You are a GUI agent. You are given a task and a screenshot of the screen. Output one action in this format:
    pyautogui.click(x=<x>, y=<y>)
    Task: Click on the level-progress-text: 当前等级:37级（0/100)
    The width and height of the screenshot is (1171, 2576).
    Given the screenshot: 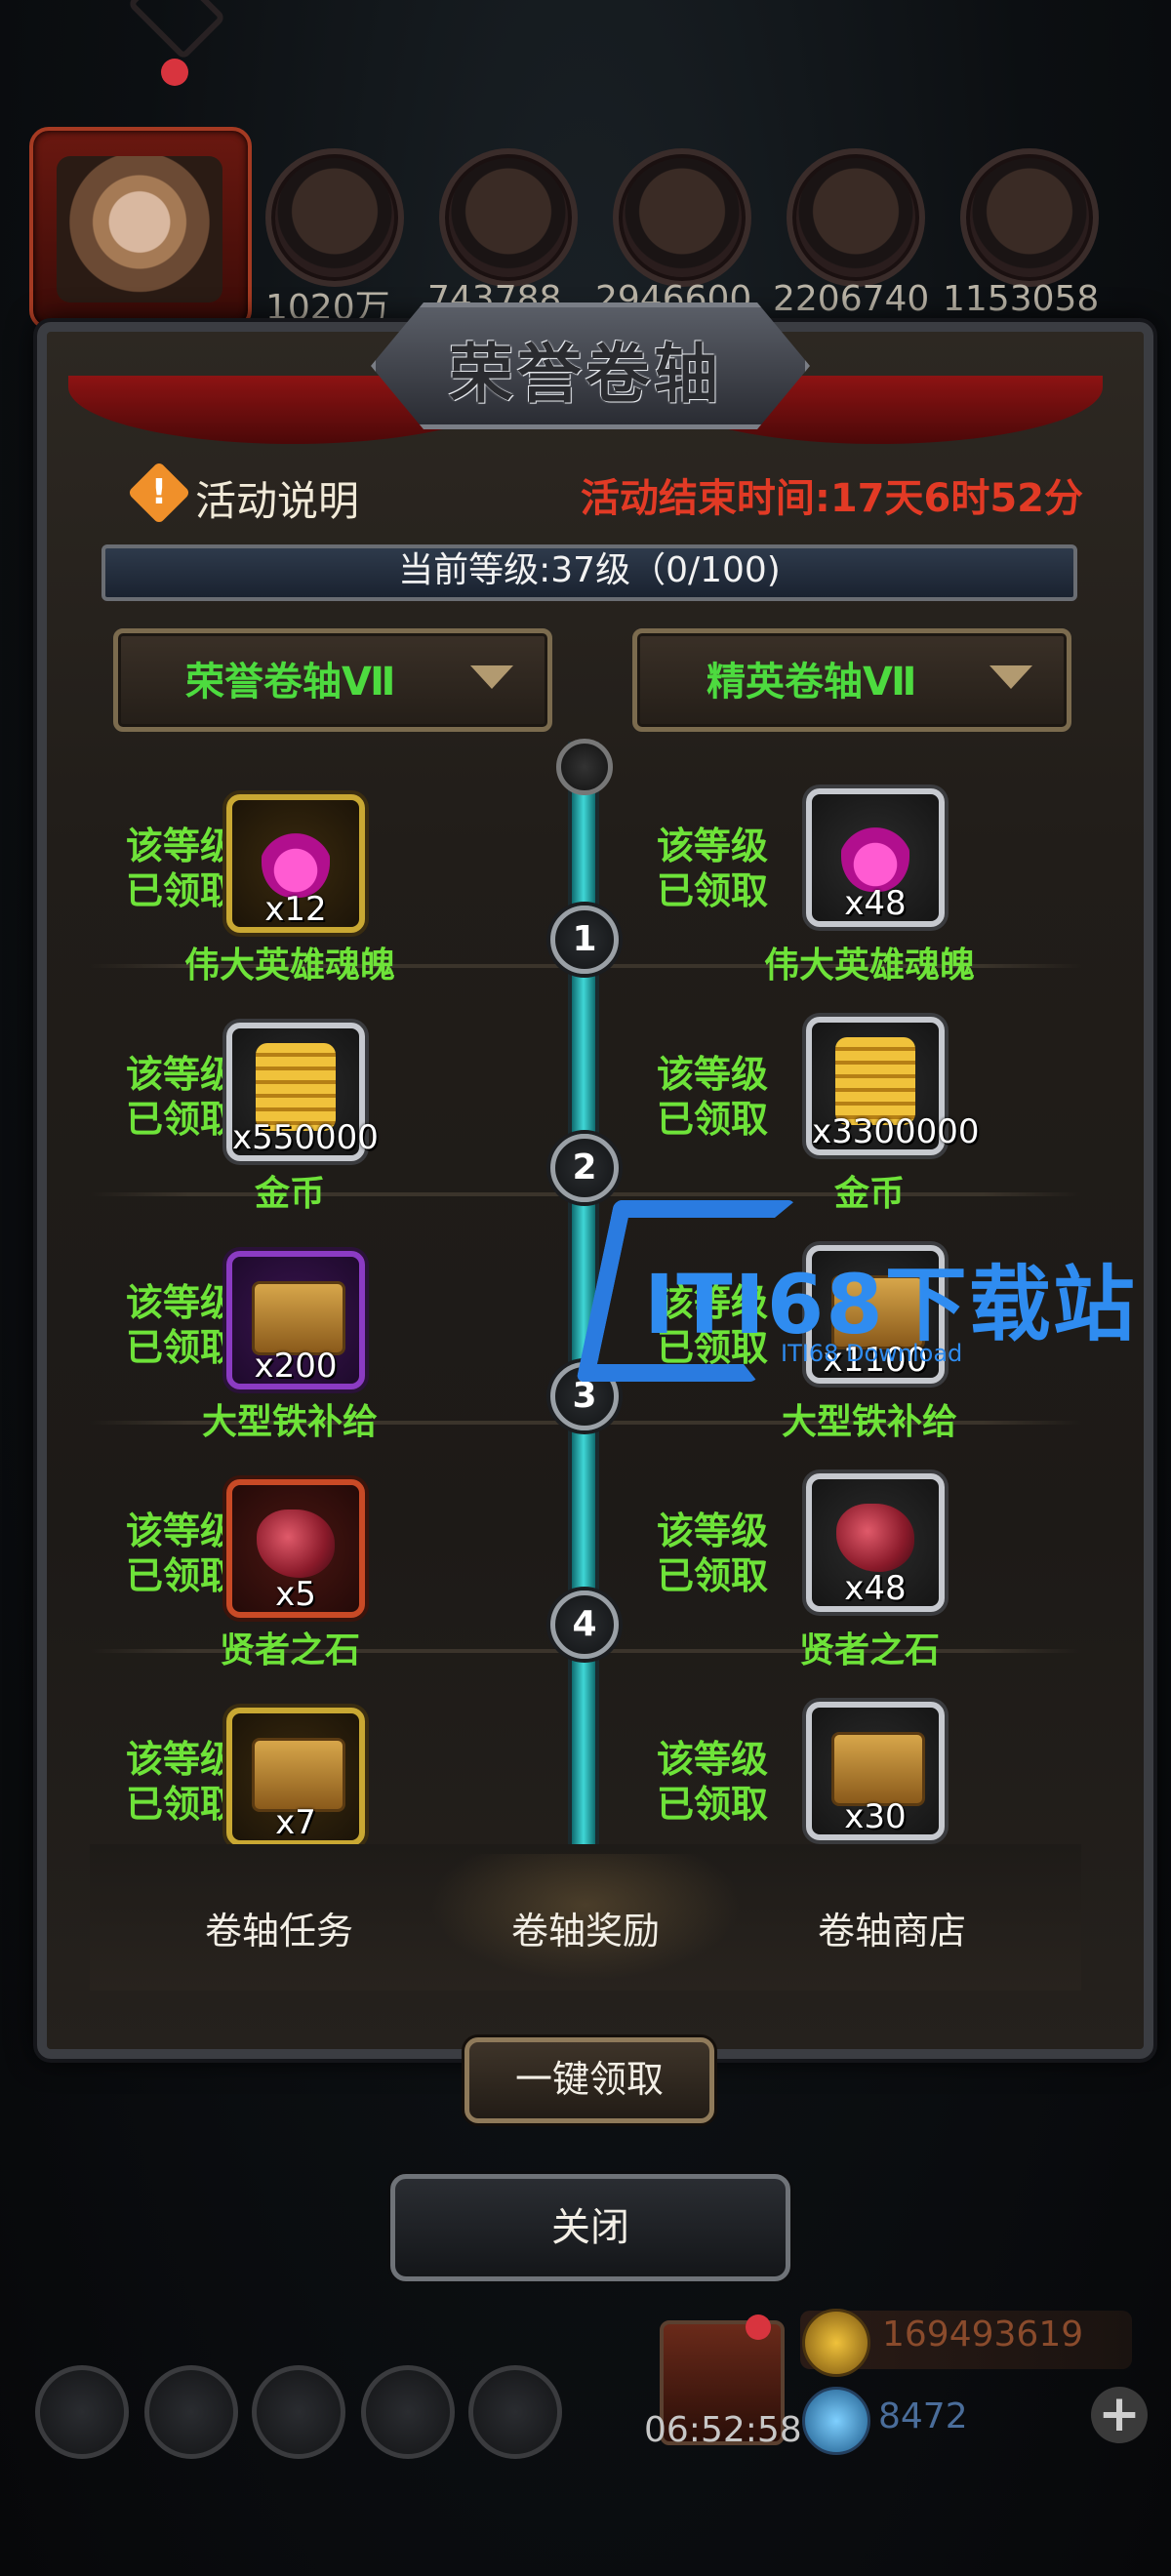 What is the action you would take?
    pyautogui.click(x=589, y=570)
    